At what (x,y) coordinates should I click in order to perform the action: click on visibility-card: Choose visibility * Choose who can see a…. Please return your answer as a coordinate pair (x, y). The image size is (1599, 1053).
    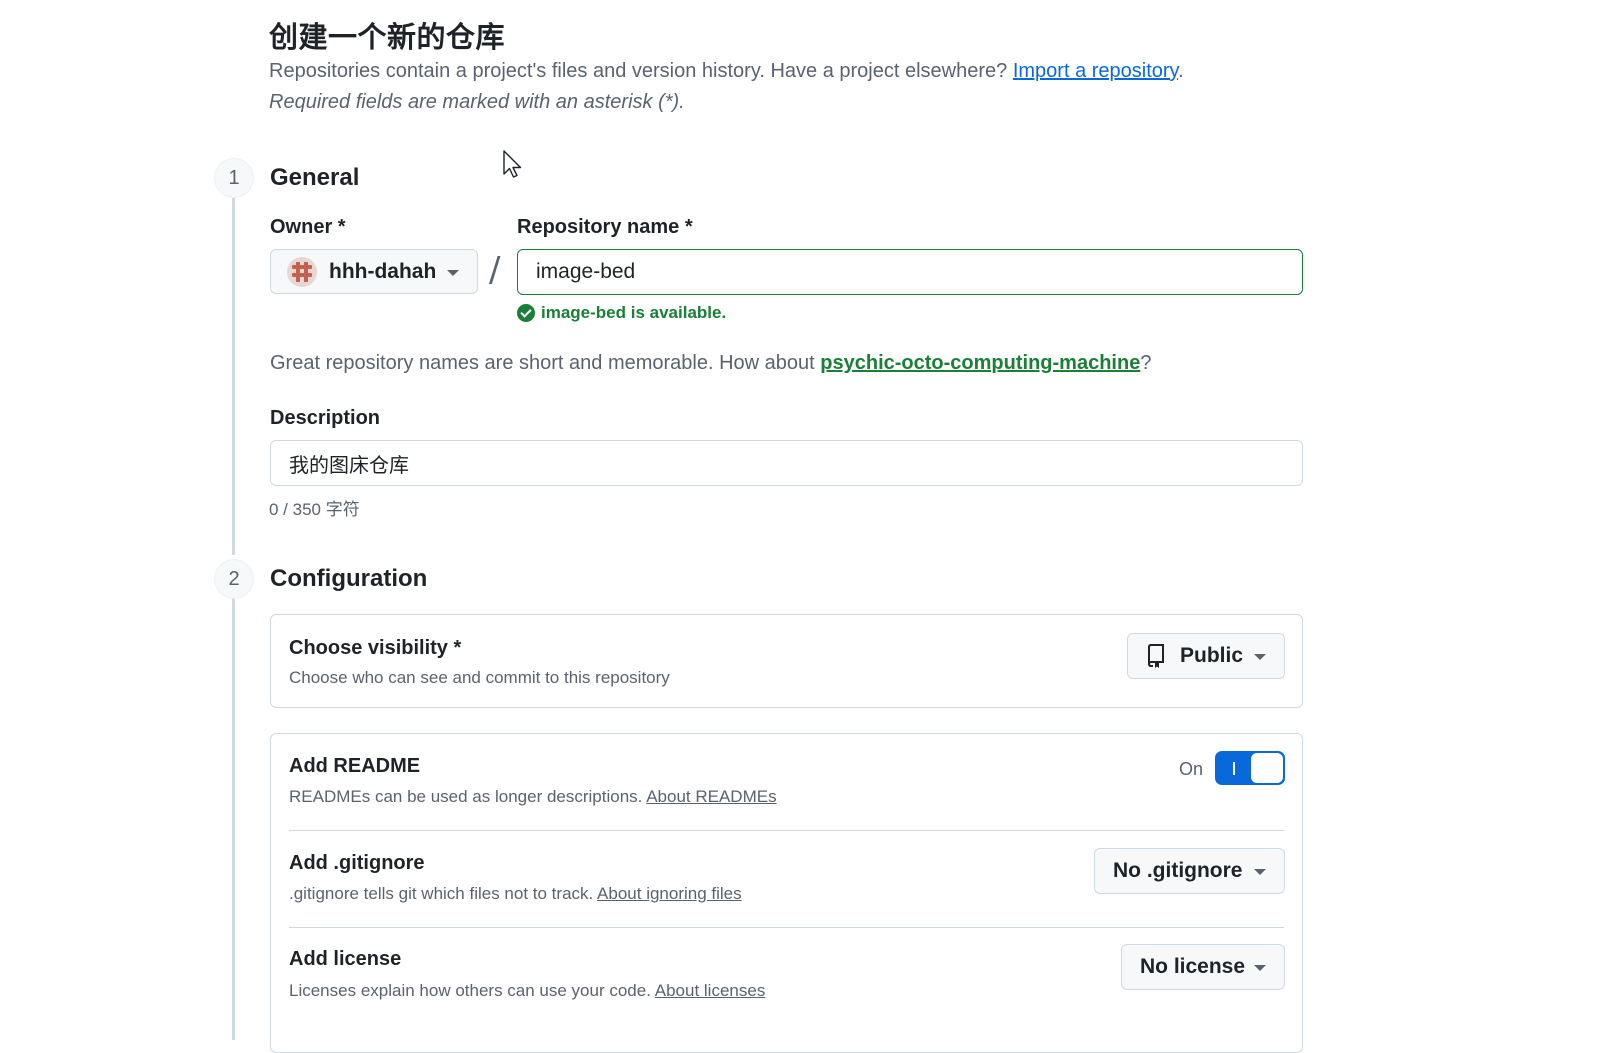
    Looking at the image, I should click on (786, 661).